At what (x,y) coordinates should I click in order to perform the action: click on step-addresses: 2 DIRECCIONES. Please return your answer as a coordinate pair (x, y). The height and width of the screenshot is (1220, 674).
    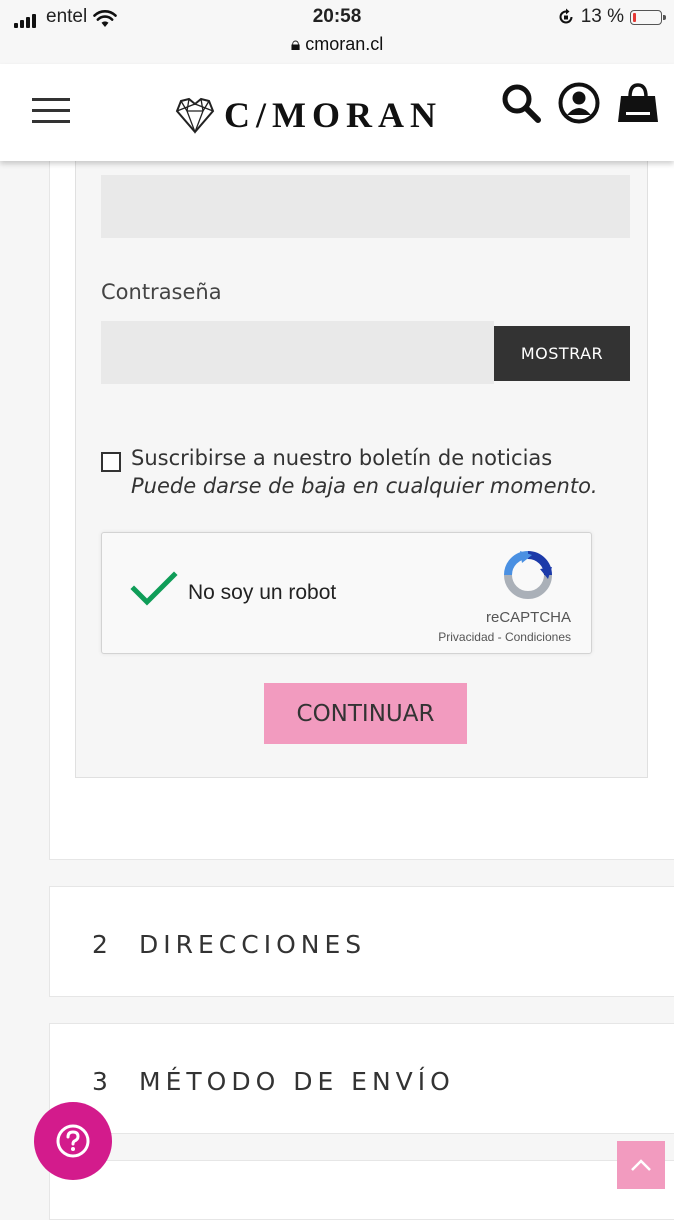
    Looking at the image, I should click on (361, 941).